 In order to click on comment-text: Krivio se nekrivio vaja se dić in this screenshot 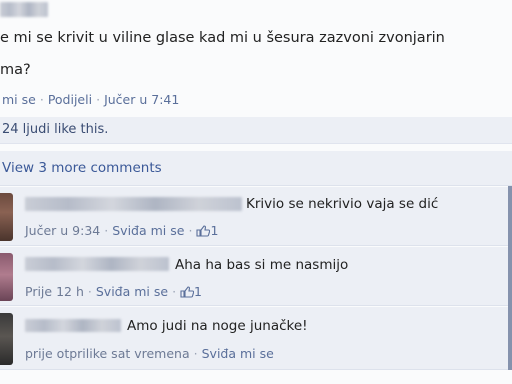, I will do `click(342, 204)`.